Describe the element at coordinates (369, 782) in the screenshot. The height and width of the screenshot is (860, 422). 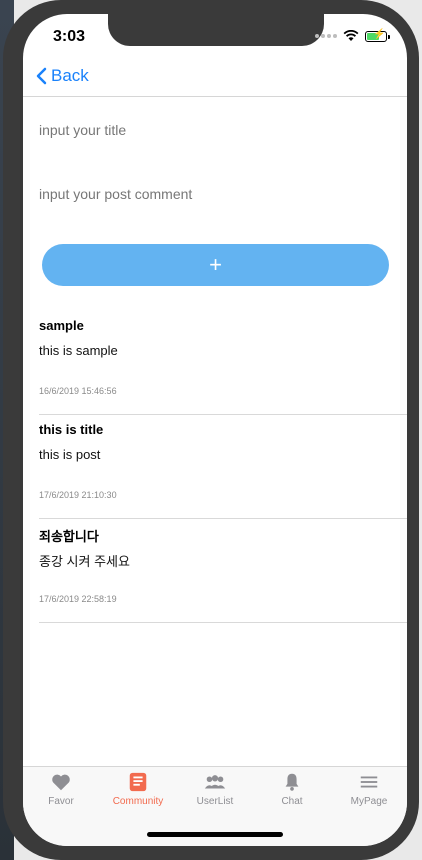
I see `menu-icon` at that location.